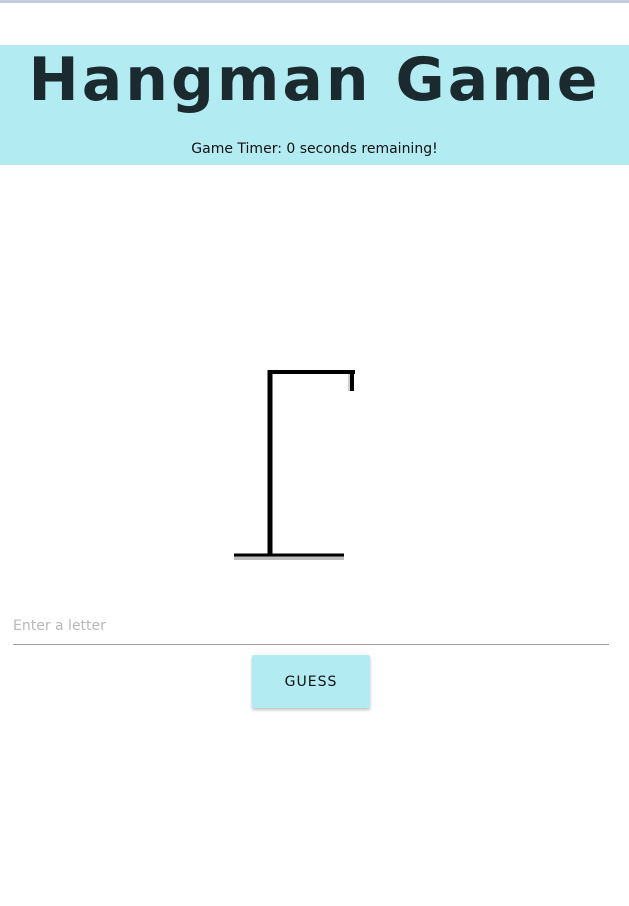 Image resolution: width=629 pixels, height=906 pixels. Describe the element at coordinates (314, 149) in the screenshot. I see `game-timer: Game Timer: 0 seconds remaining!` at that location.